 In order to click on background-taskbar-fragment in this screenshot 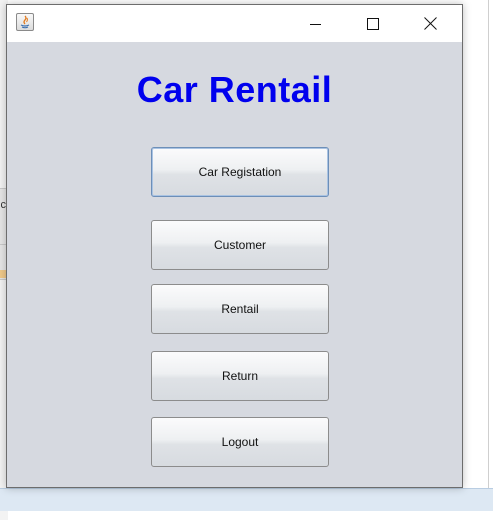, I will do `click(246, 499)`.